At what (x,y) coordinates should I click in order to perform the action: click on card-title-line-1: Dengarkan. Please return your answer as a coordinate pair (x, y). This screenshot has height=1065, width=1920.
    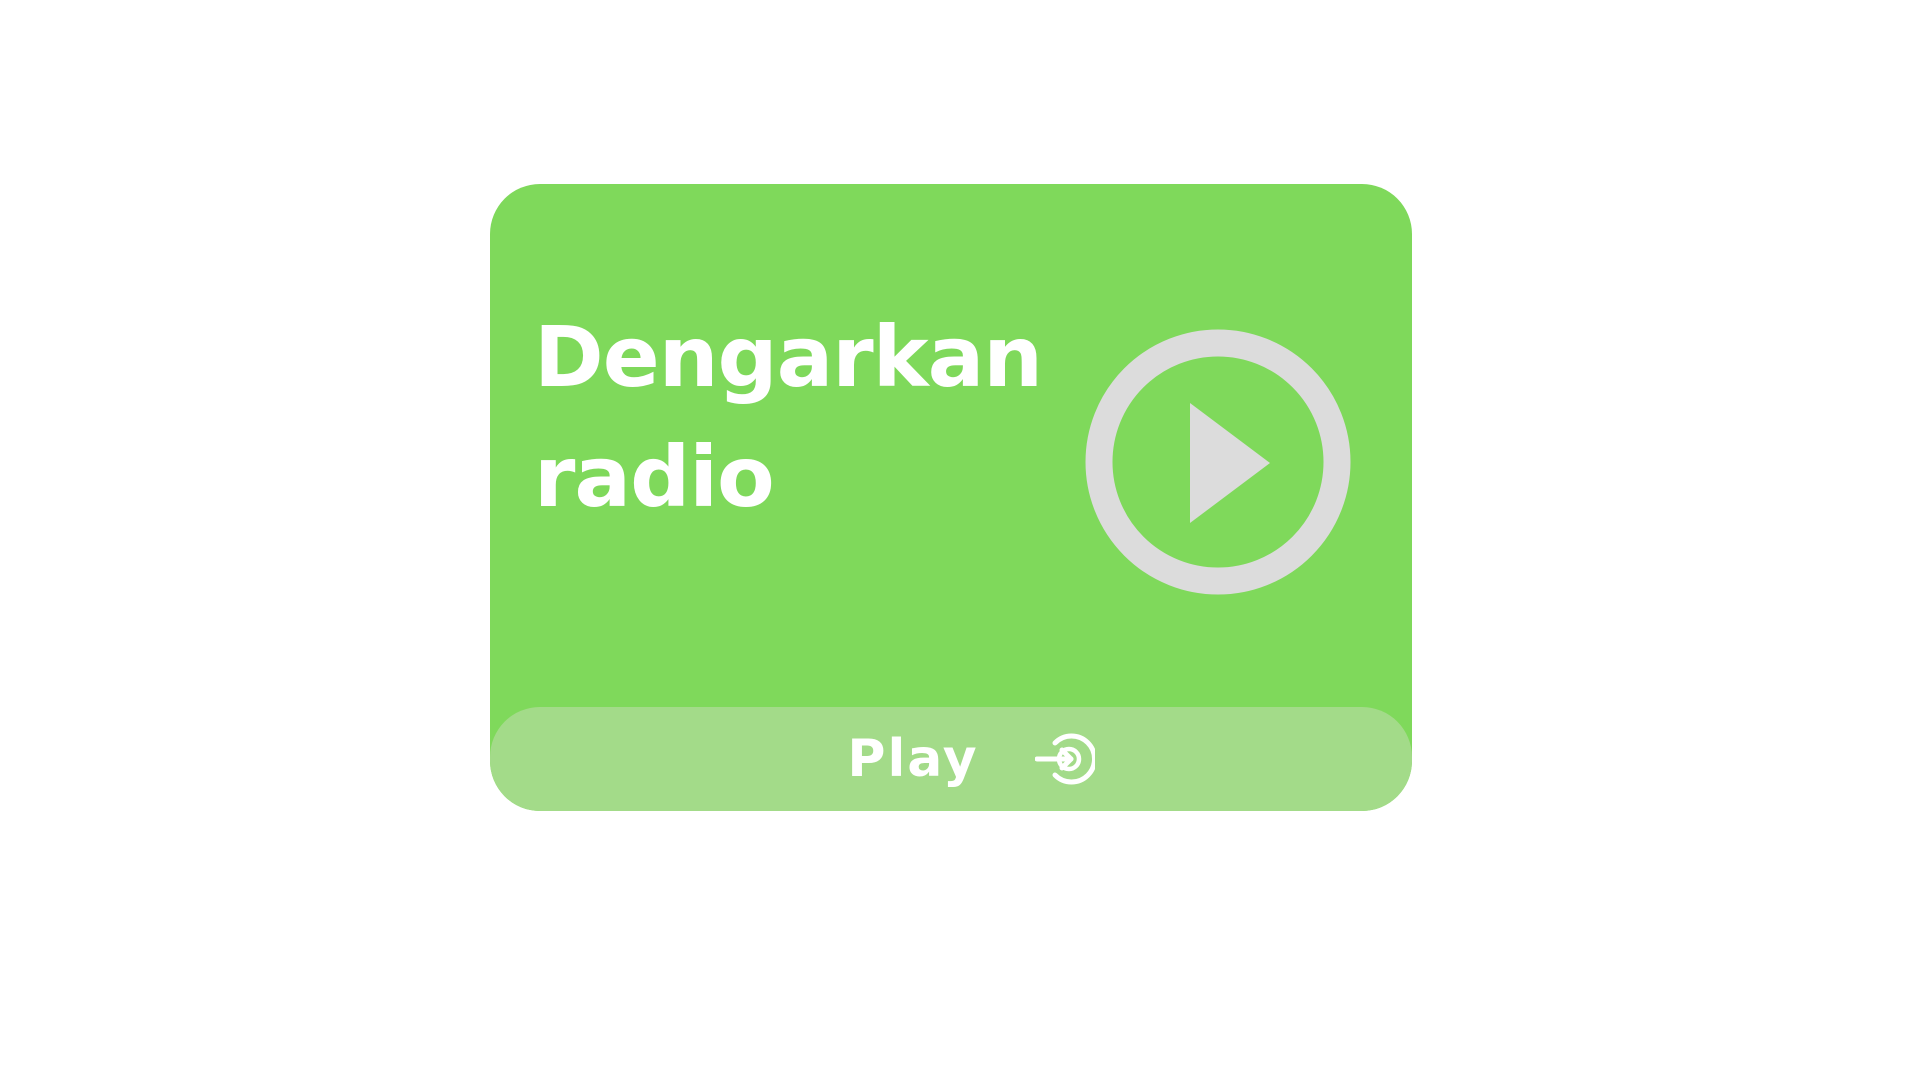
    Looking at the image, I should click on (788, 357).